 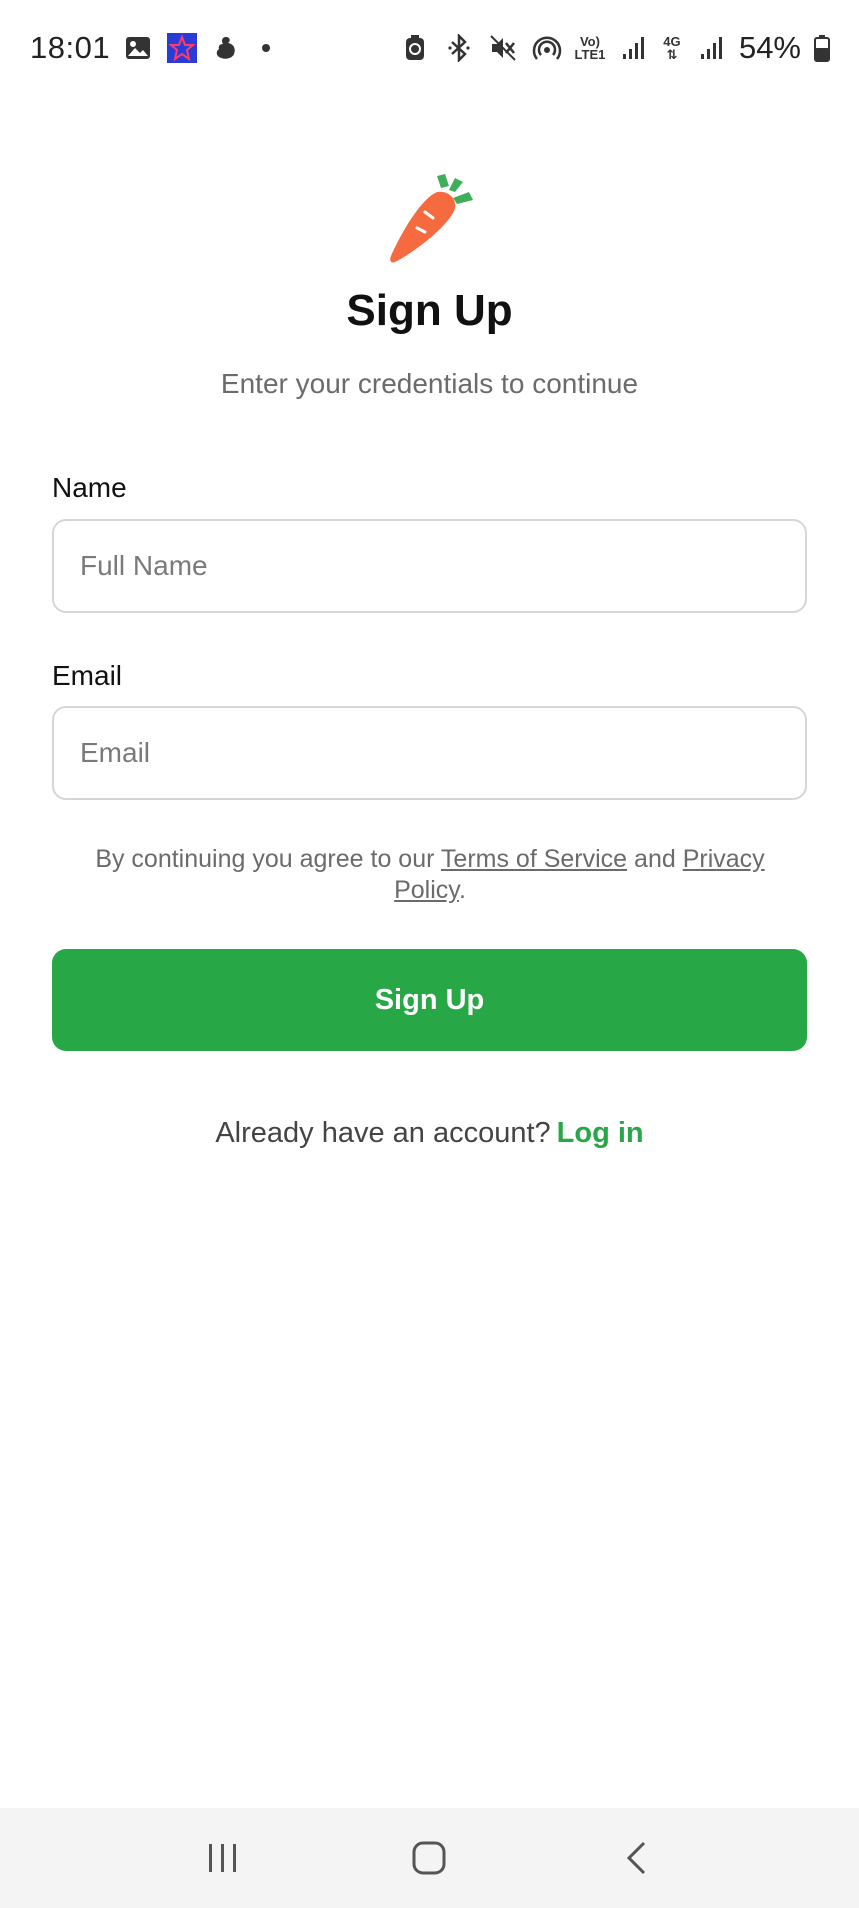 I want to click on email-label: Email, so click(x=87, y=675).